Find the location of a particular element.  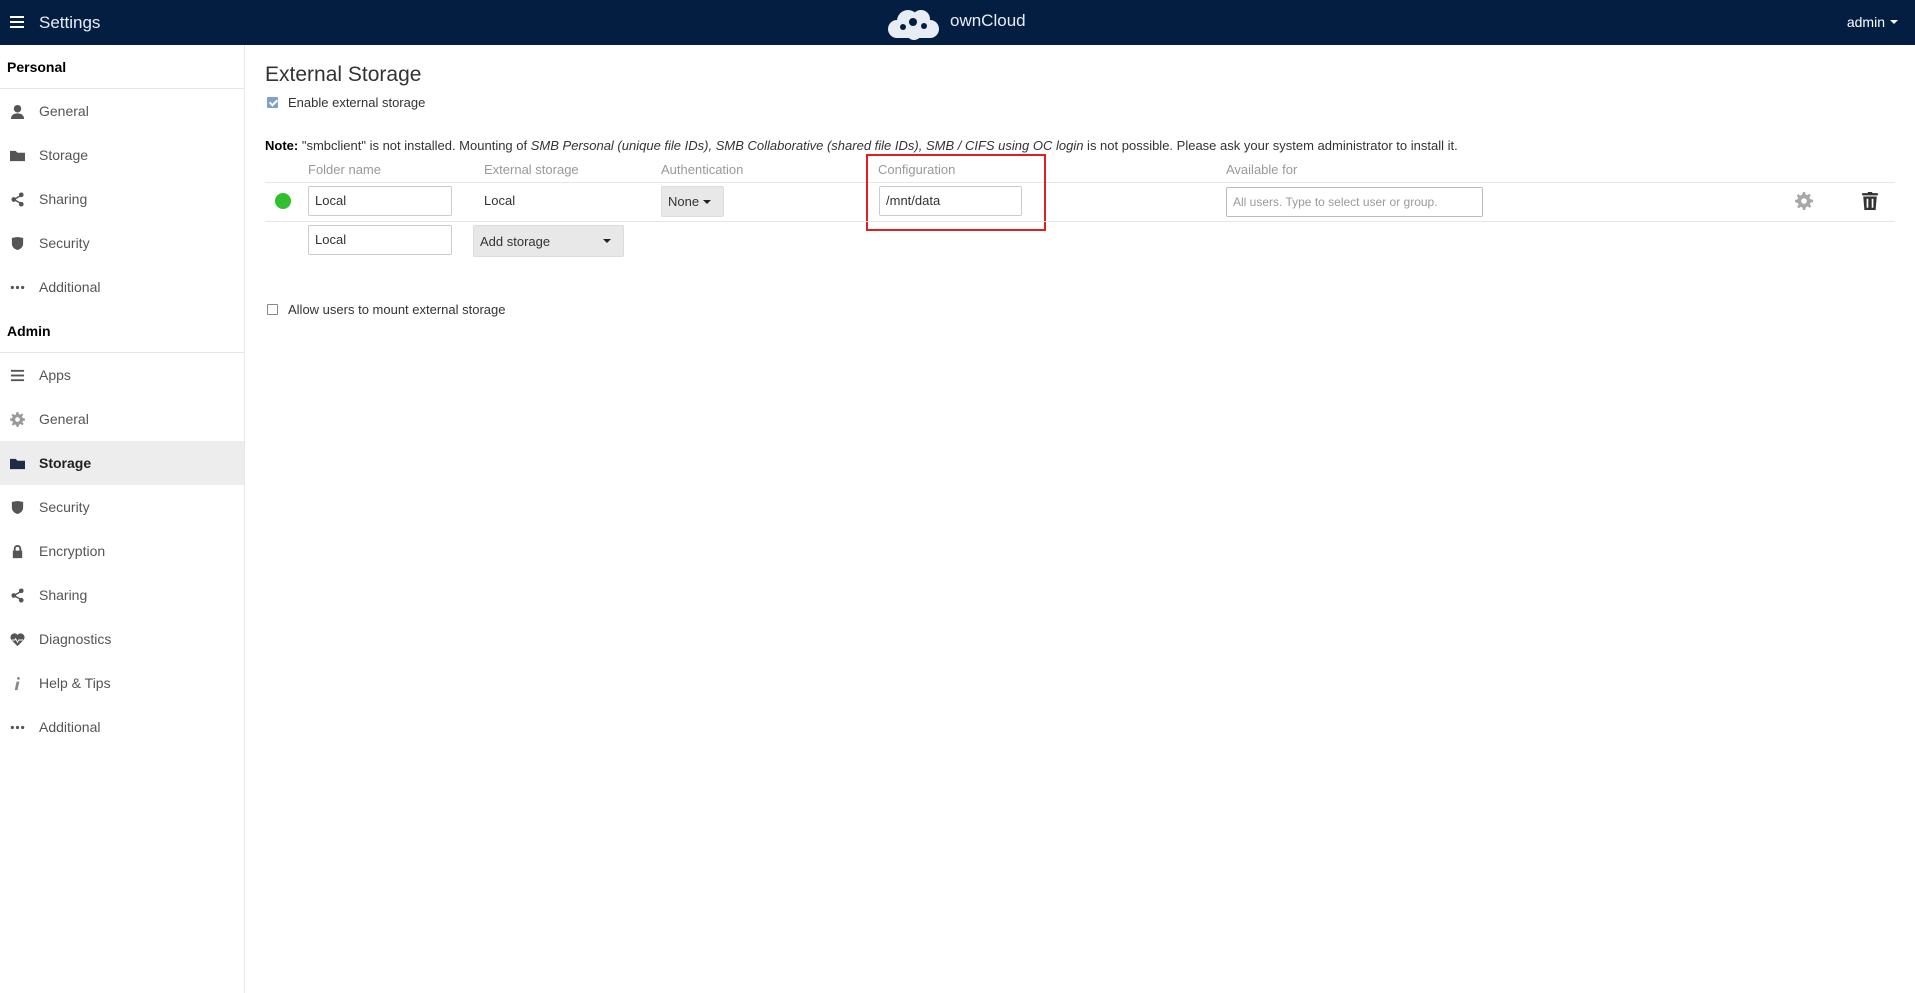

app-title: Settings is located at coordinates (70, 22).